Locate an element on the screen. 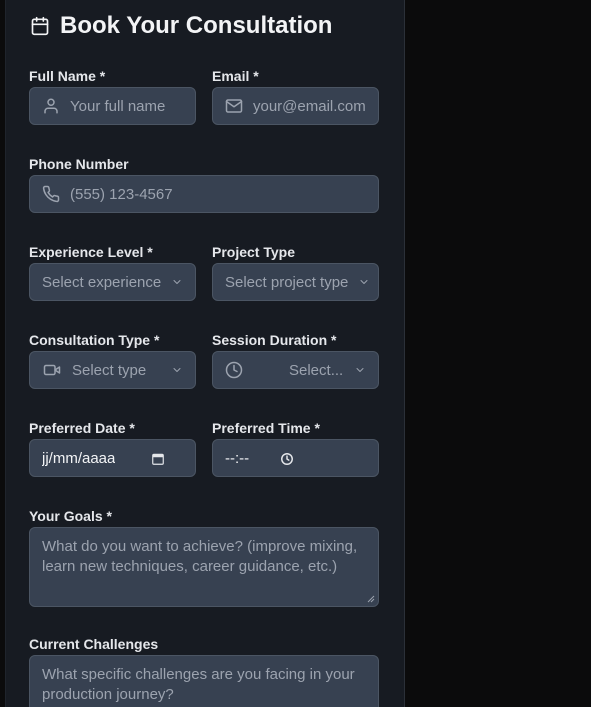  consultation-type-selected-value: Select type is located at coordinates (109, 370).